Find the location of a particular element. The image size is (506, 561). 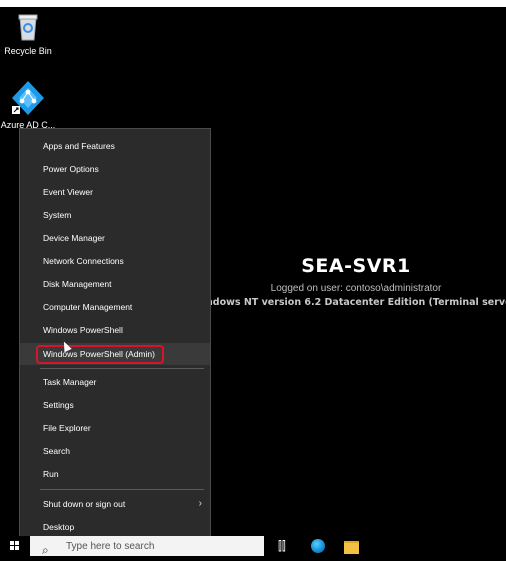

top-strip is located at coordinates (253, 3).